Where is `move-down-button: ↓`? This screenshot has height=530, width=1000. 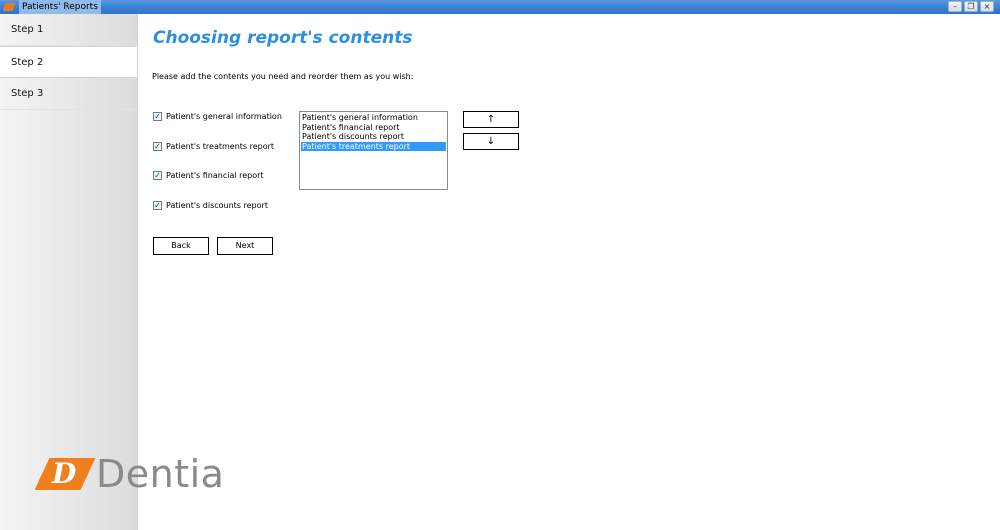 move-down-button: ↓ is located at coordinates (491, 141).